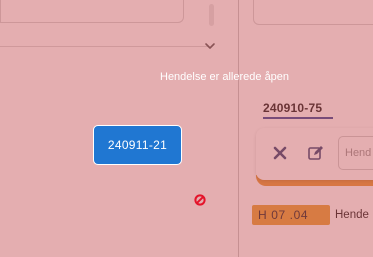 This screenshot has height=257, width=373. Describe the element at coordinates (298, 118) in the screenshot. I see `active-tab-indicator` at that location.